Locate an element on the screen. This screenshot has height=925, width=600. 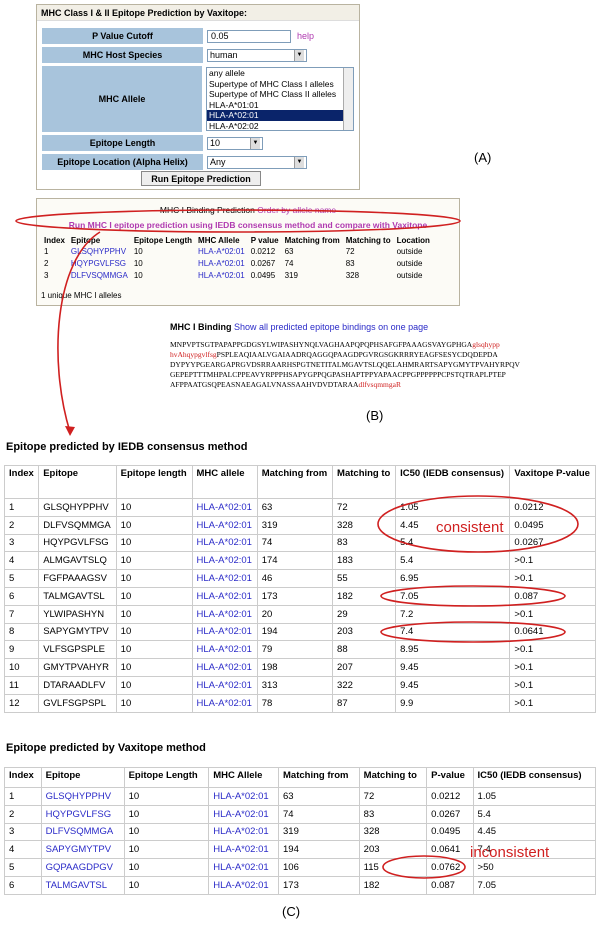
epitope-highlight: dlfvsqmmga is located at coordinates (377, 384).